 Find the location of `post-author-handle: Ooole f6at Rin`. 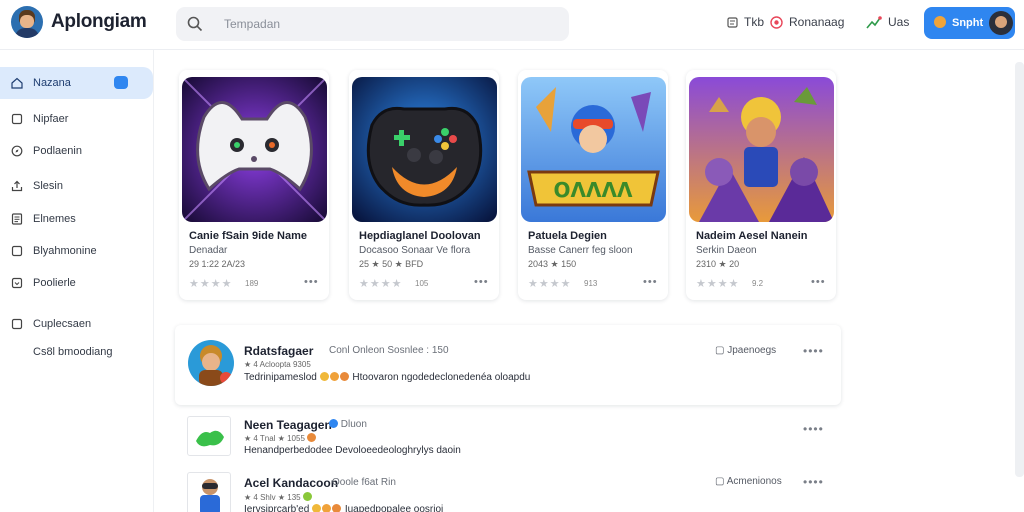

post-author-handle: Ooole f6at Rin is located at coordinates (364, 482).